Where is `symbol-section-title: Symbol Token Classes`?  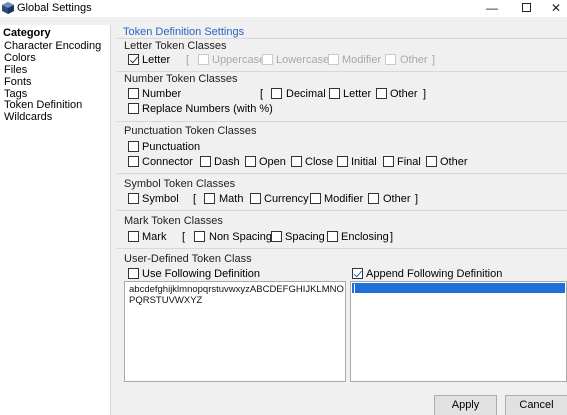
symbol-section-title: Symbol Token Classes is located at coordinates (180, 184).